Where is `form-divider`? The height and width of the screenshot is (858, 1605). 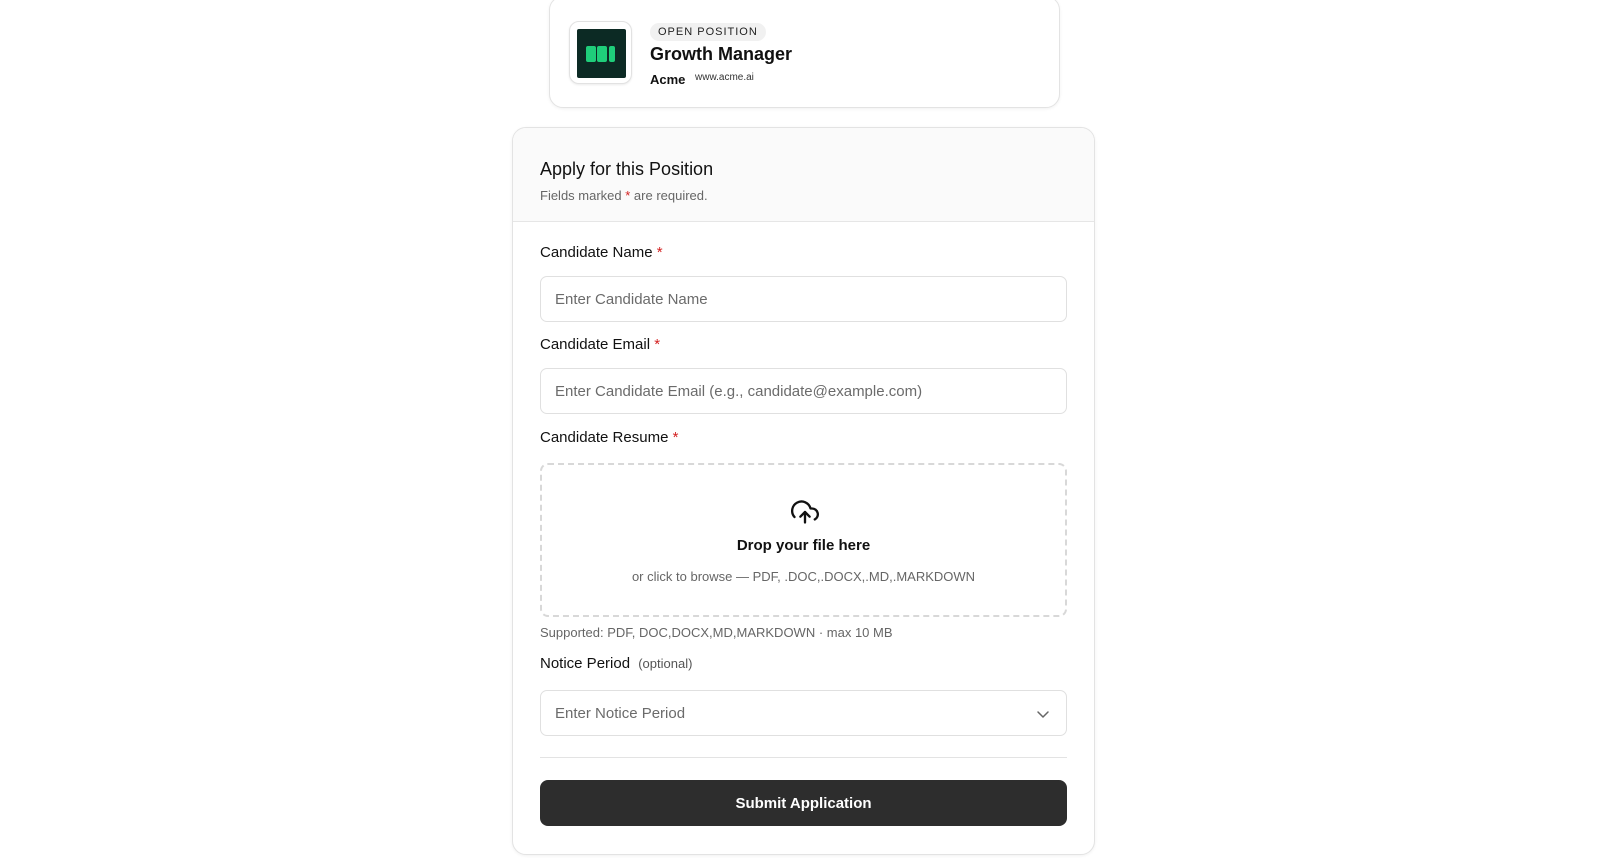 form-divider is located at coordinates (803, 757).